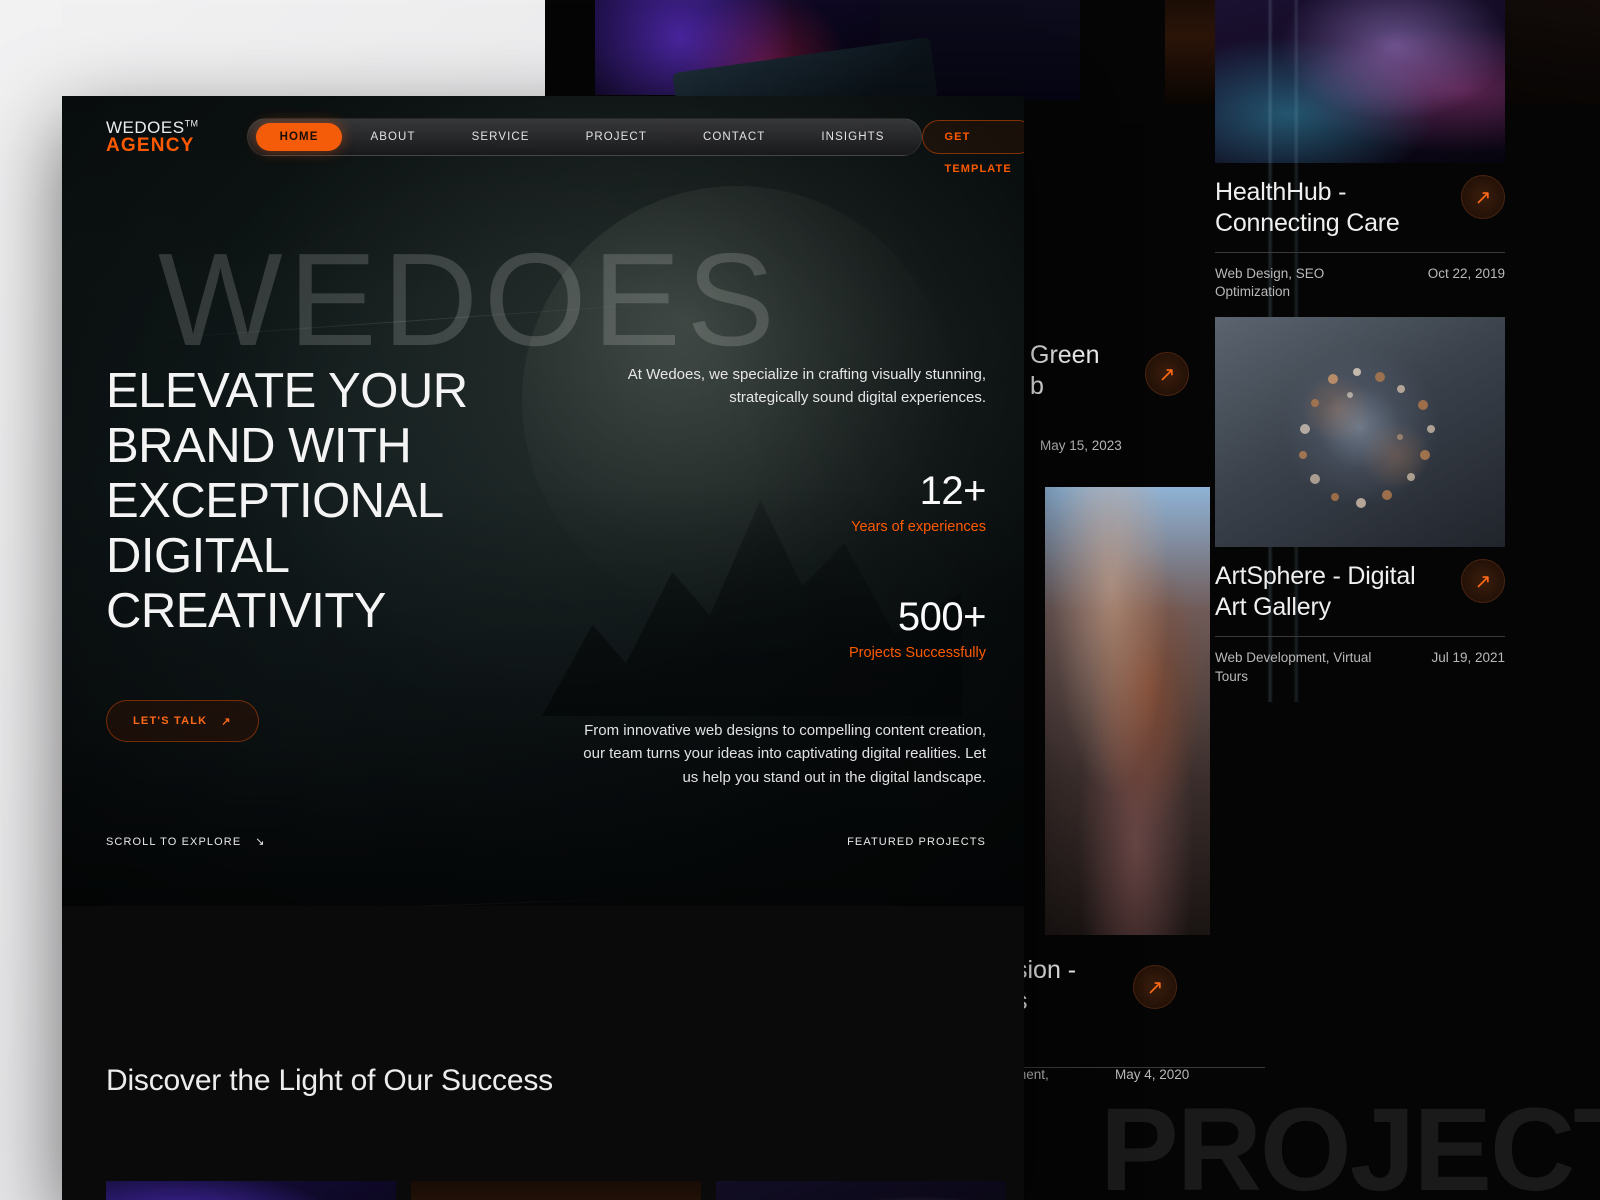  What do you see at coordinates (953, 491) in the screenshot?
I see `stat-value: 12+` at bounding box center [953, 491].